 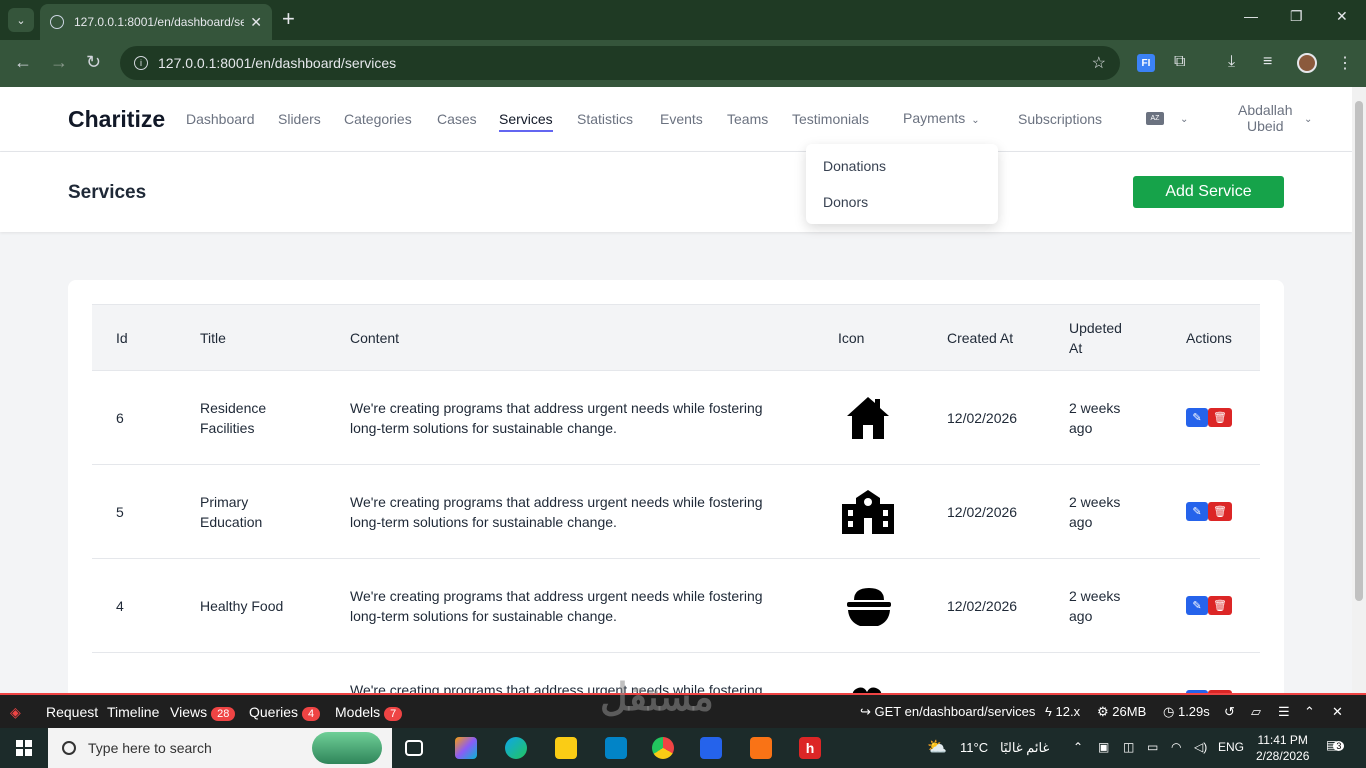 I want to click on taskbar-clock: 11:41 PM 2/28/2026, so click(x=1282, y=748).